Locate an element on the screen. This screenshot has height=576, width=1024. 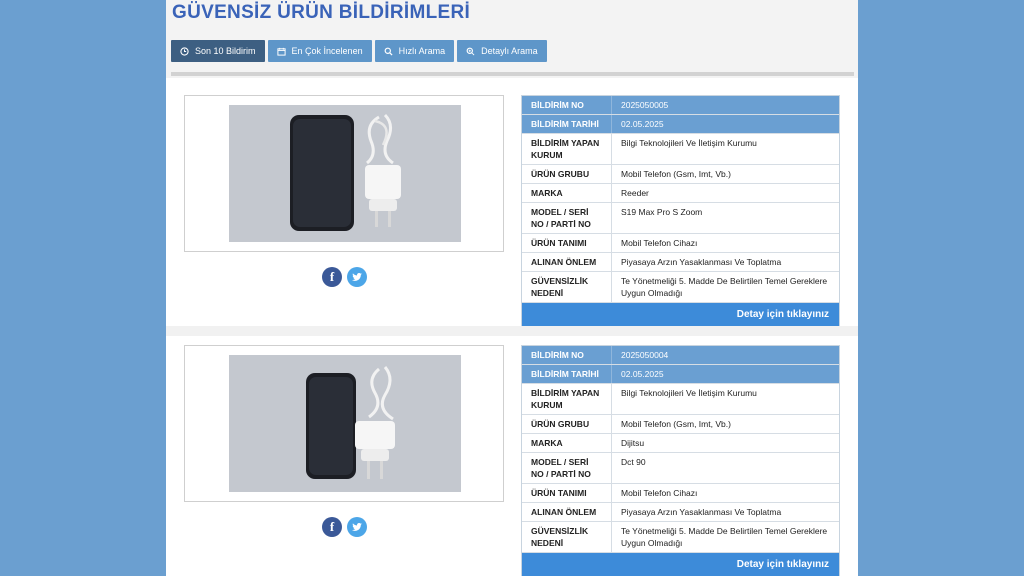
tab-en-cok-incelenen: En Çok İncelenen is located at coordinates (319, 51).